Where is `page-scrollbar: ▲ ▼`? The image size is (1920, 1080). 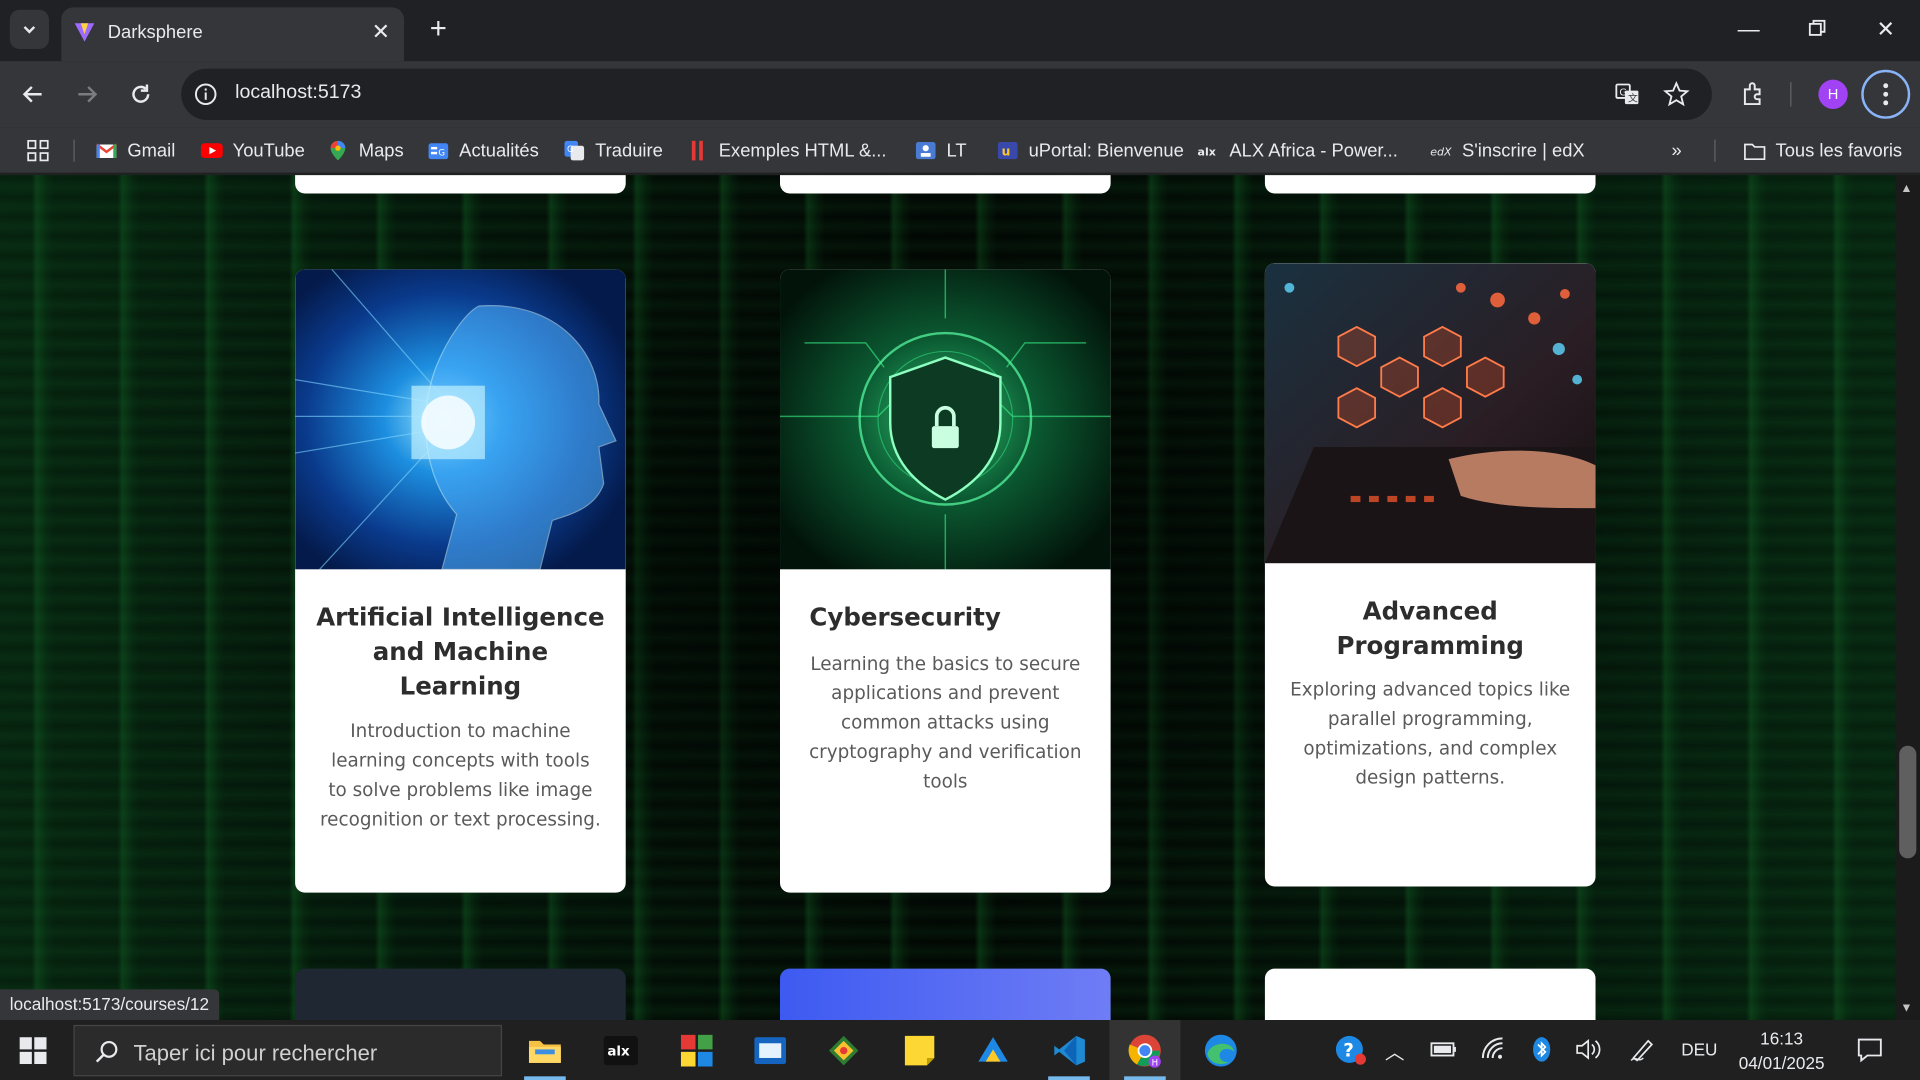 page-scrollbar: ▲ ▼ is located at coordinates (1907, 598).